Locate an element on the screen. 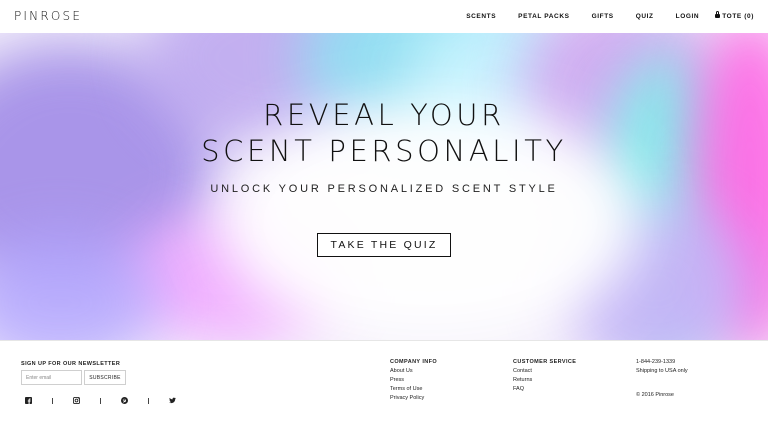  customer-service-heading: CUSTOMER SERVICE is located at coordinates (545, 362).